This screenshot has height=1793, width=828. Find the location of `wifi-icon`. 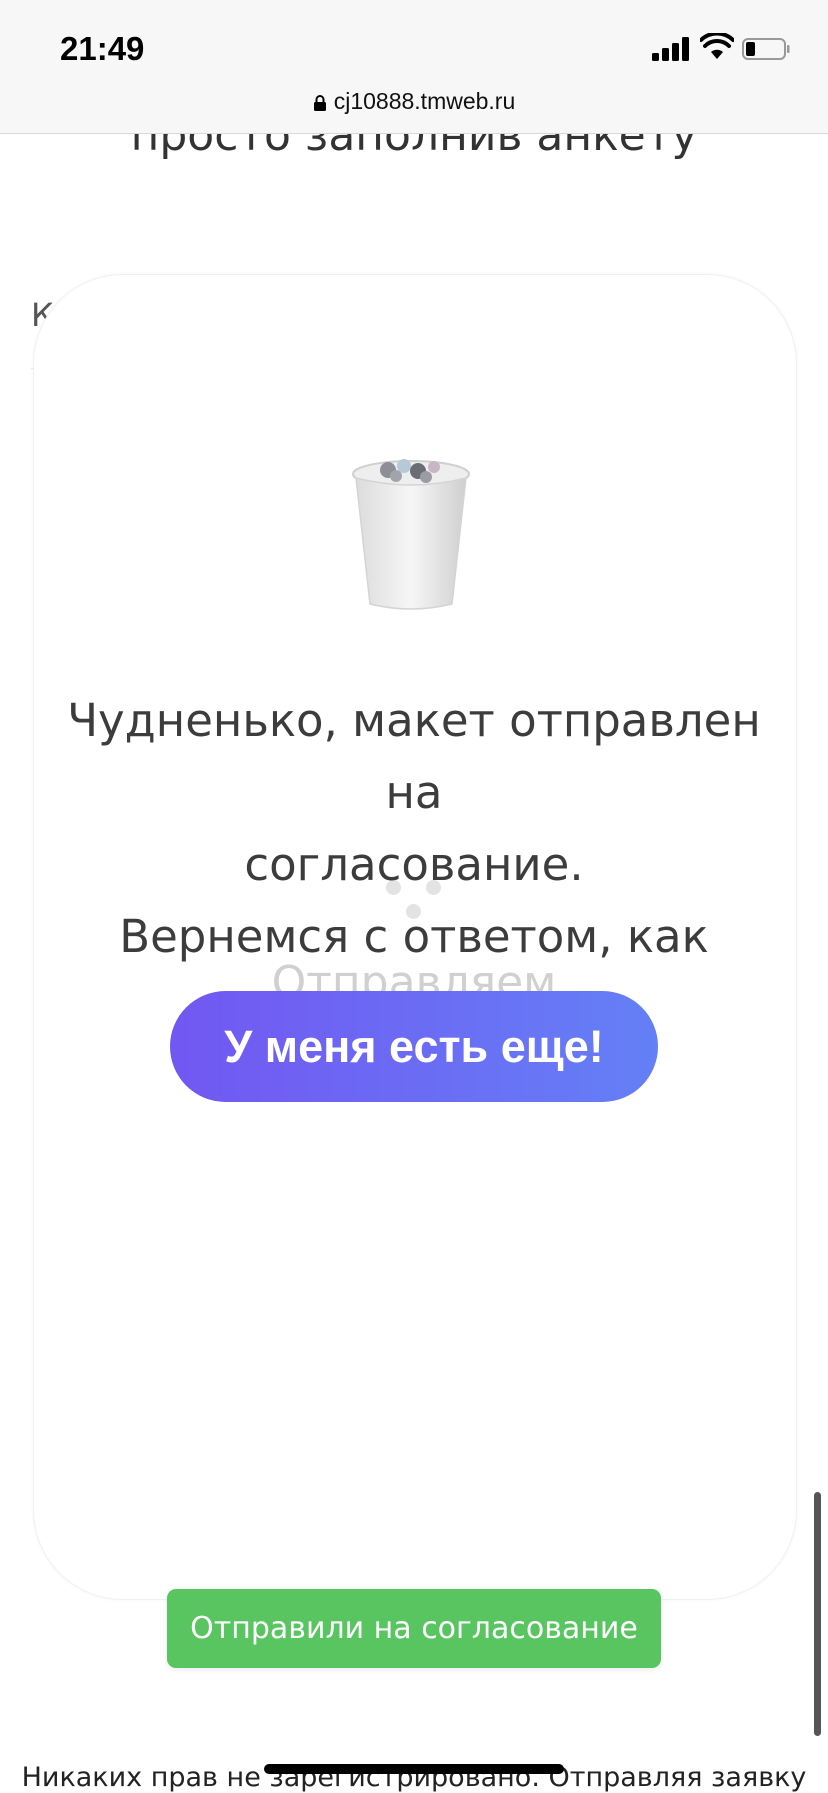

wifi-icon is located at coordinates (717, 46).